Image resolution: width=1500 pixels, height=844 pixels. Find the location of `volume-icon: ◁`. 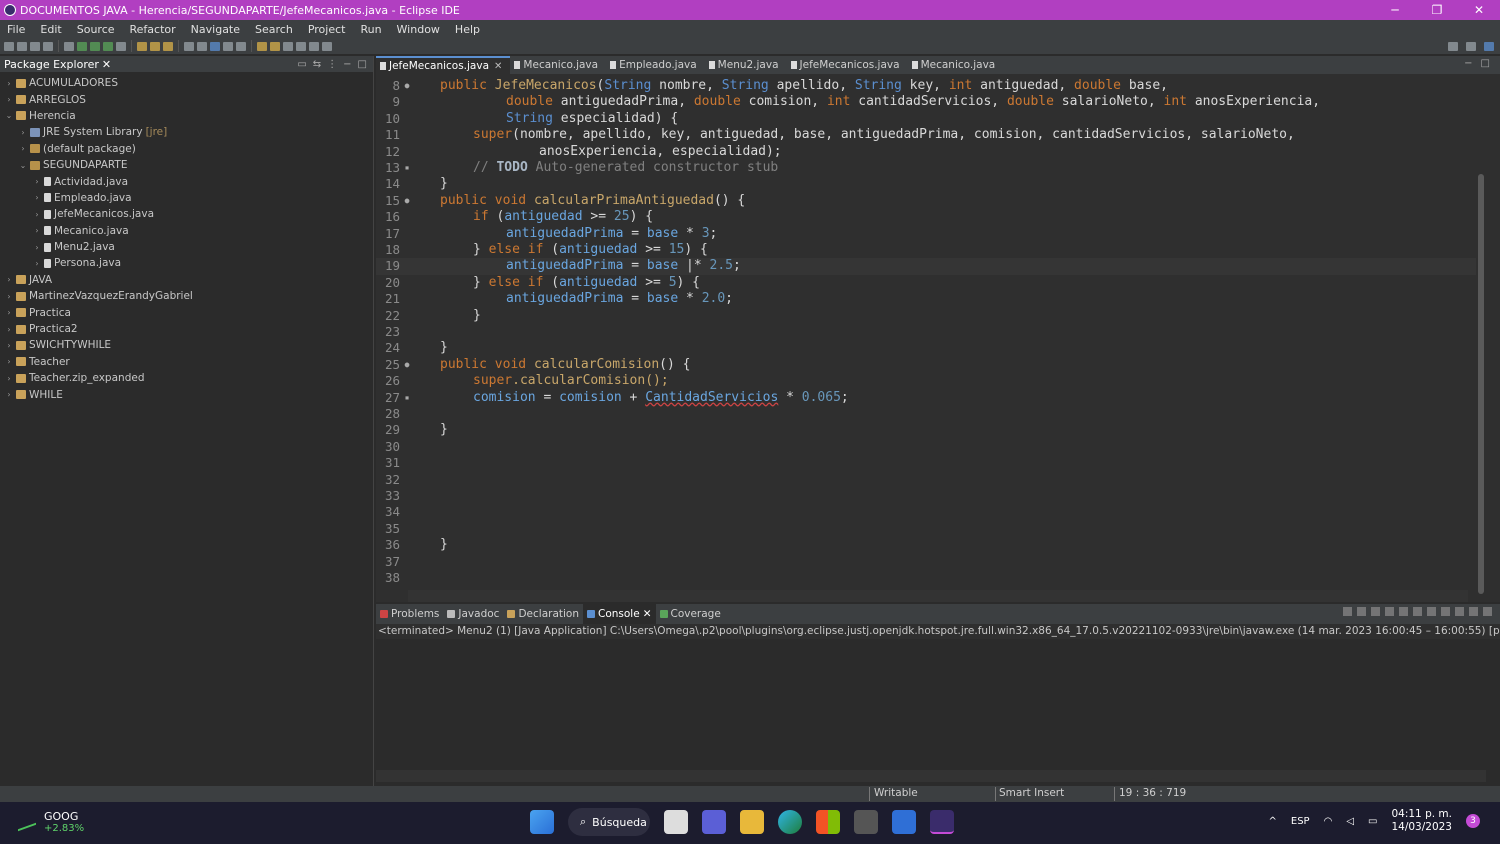

volume-icon: ◁ is located at coordinates (1350, 821).